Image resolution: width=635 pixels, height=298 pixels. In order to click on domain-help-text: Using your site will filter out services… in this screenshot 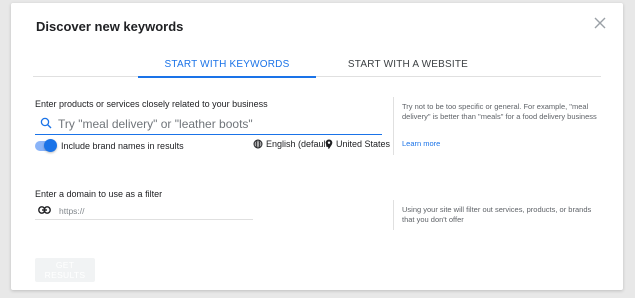, I will do `click(497, 214)`.